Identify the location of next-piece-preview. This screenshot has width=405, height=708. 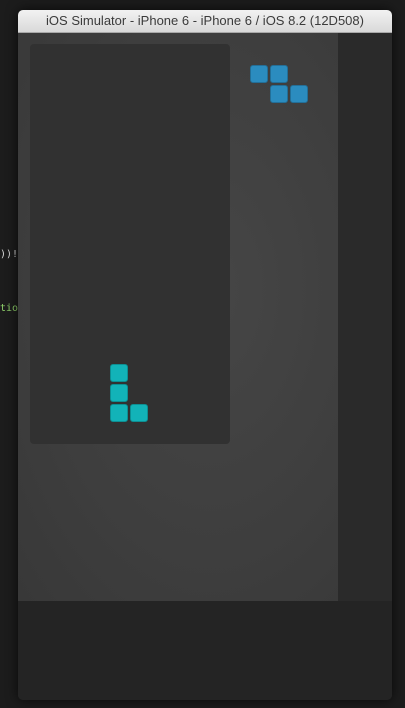
(280, 85).